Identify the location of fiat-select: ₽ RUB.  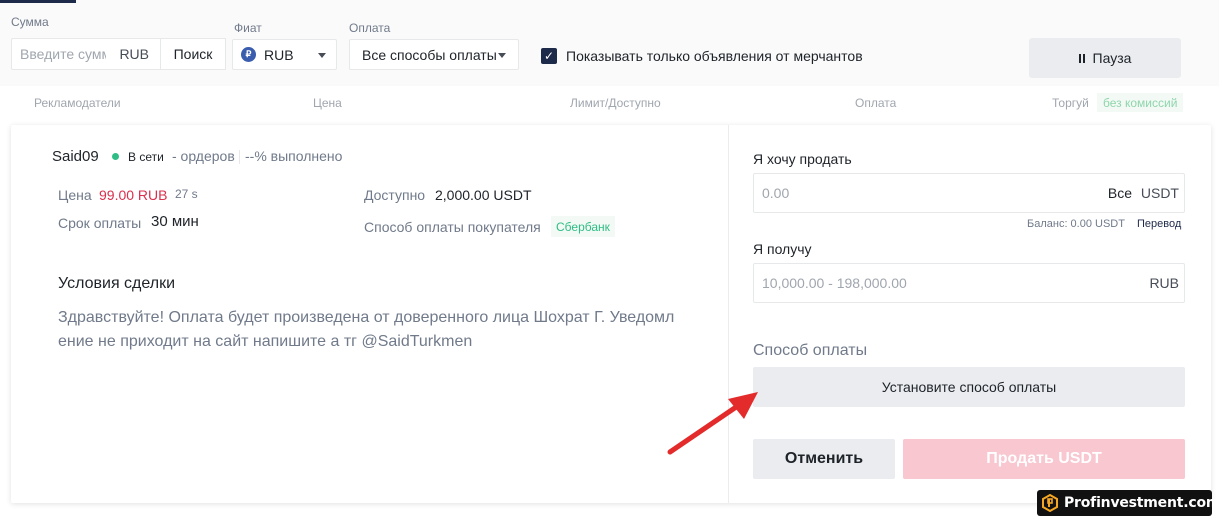
(284, 54).